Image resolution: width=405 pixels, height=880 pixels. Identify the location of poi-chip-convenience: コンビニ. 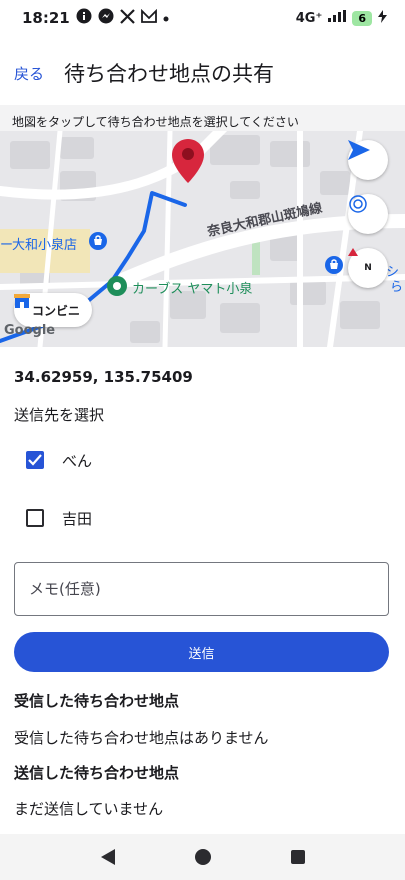
(53, 310).